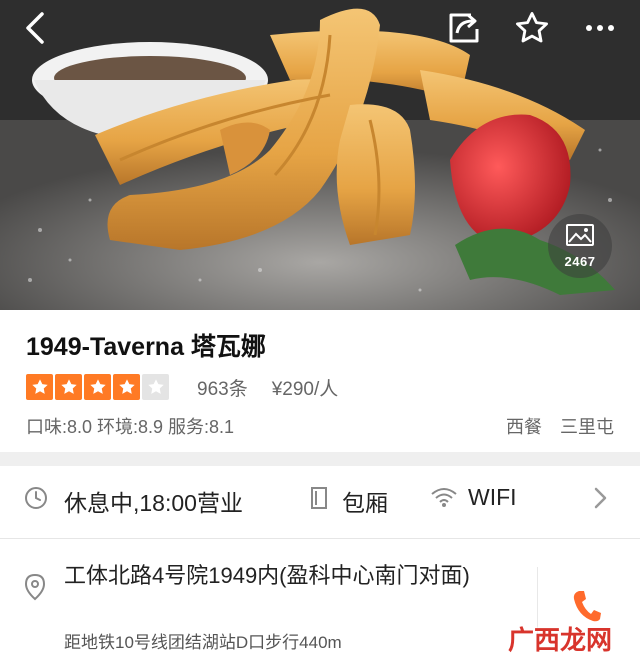 This screenshot has height=672, width=640. Describe the element at coordinates (36, 28) in the screenshot. I see `chevron-left-icon` at that location.